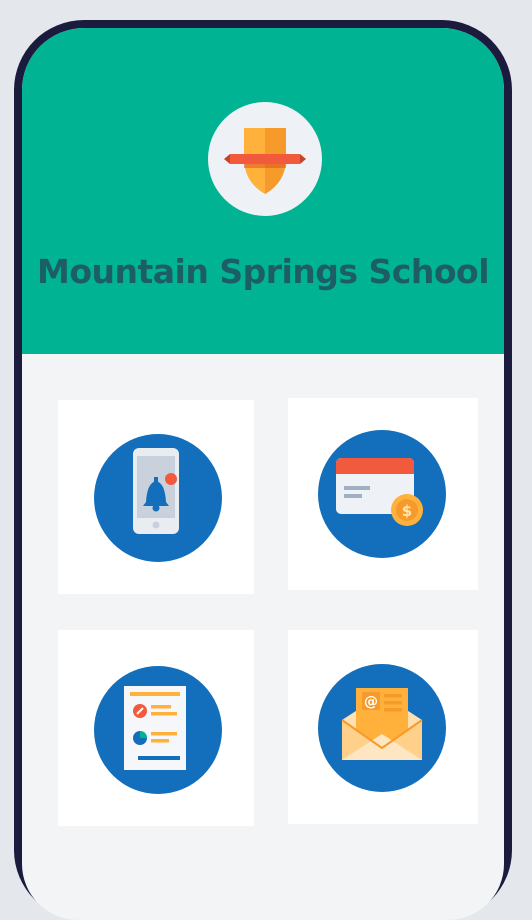 The height and width of the screenshot is (920, 532). I want to click on reports-tile, so click(156, 728).